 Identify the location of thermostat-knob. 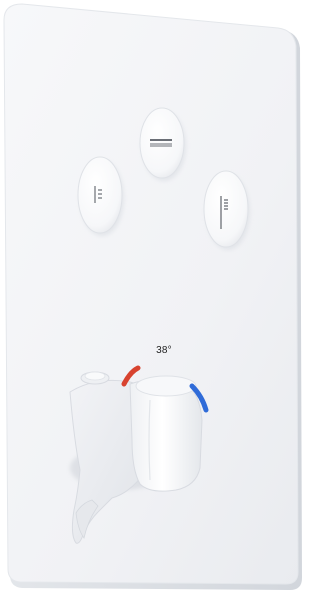
(166, 433).